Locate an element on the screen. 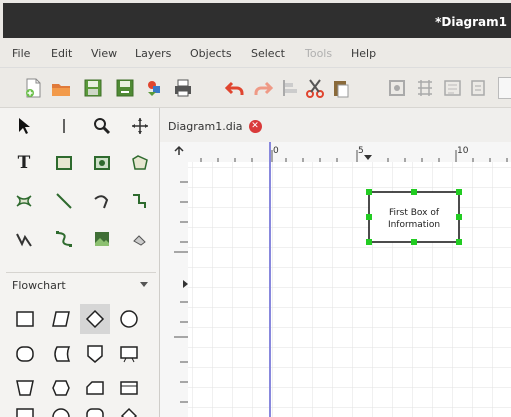 Image resolution: width=511 pixels, height=417 pixels. save-as-icon is located at coordinates (125, 88).